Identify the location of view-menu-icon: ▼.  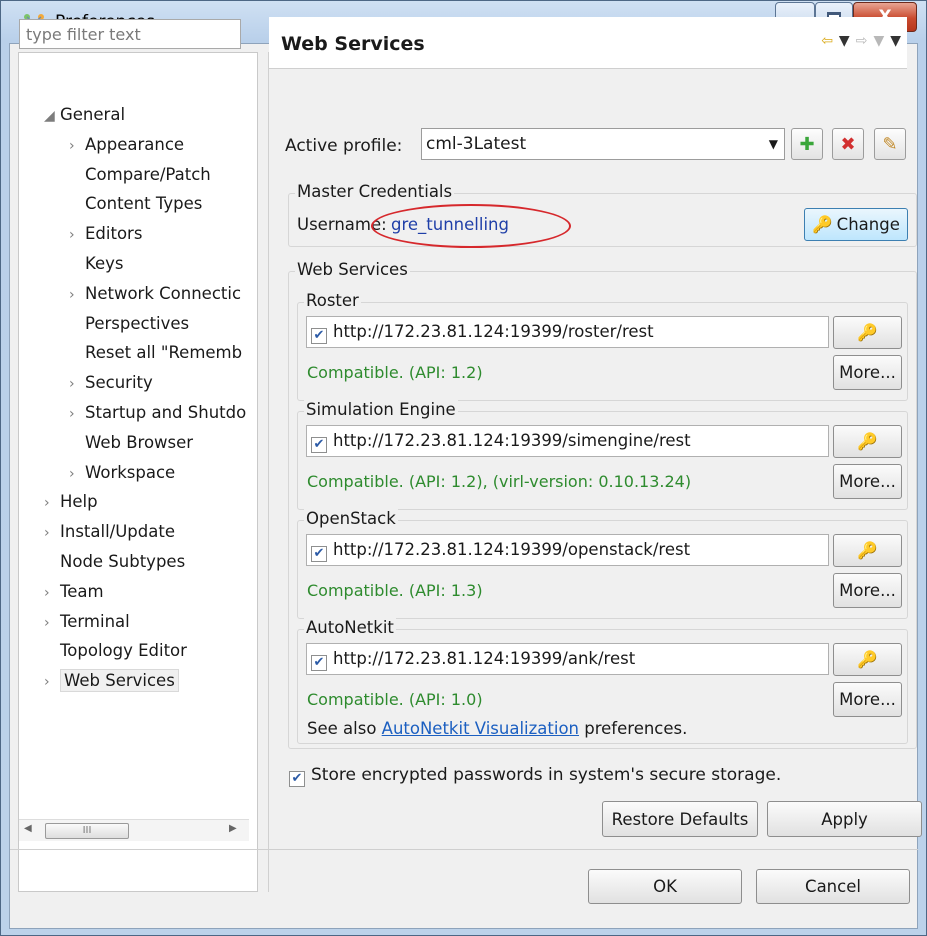
(895, 41).